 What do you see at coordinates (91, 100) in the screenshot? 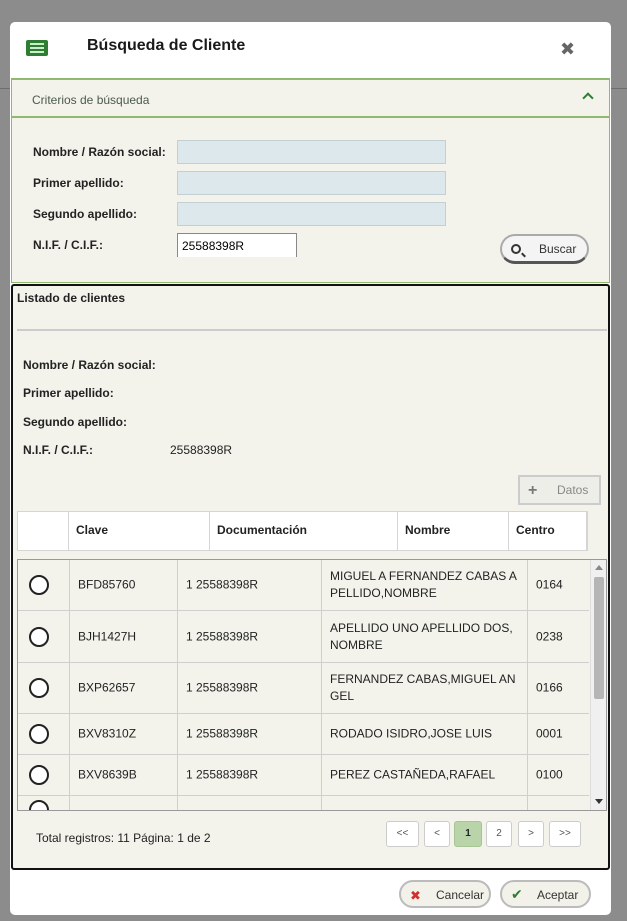
I see `criteria-title: Criterios de búsqueda` at bounding box center [91, 100].